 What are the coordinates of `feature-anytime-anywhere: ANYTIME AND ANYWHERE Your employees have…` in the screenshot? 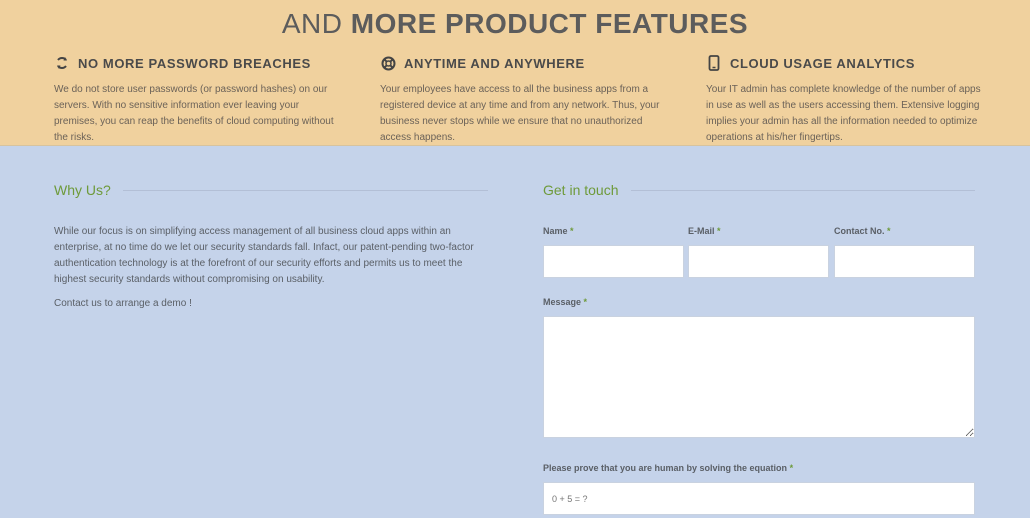 It's located at (520, 100).